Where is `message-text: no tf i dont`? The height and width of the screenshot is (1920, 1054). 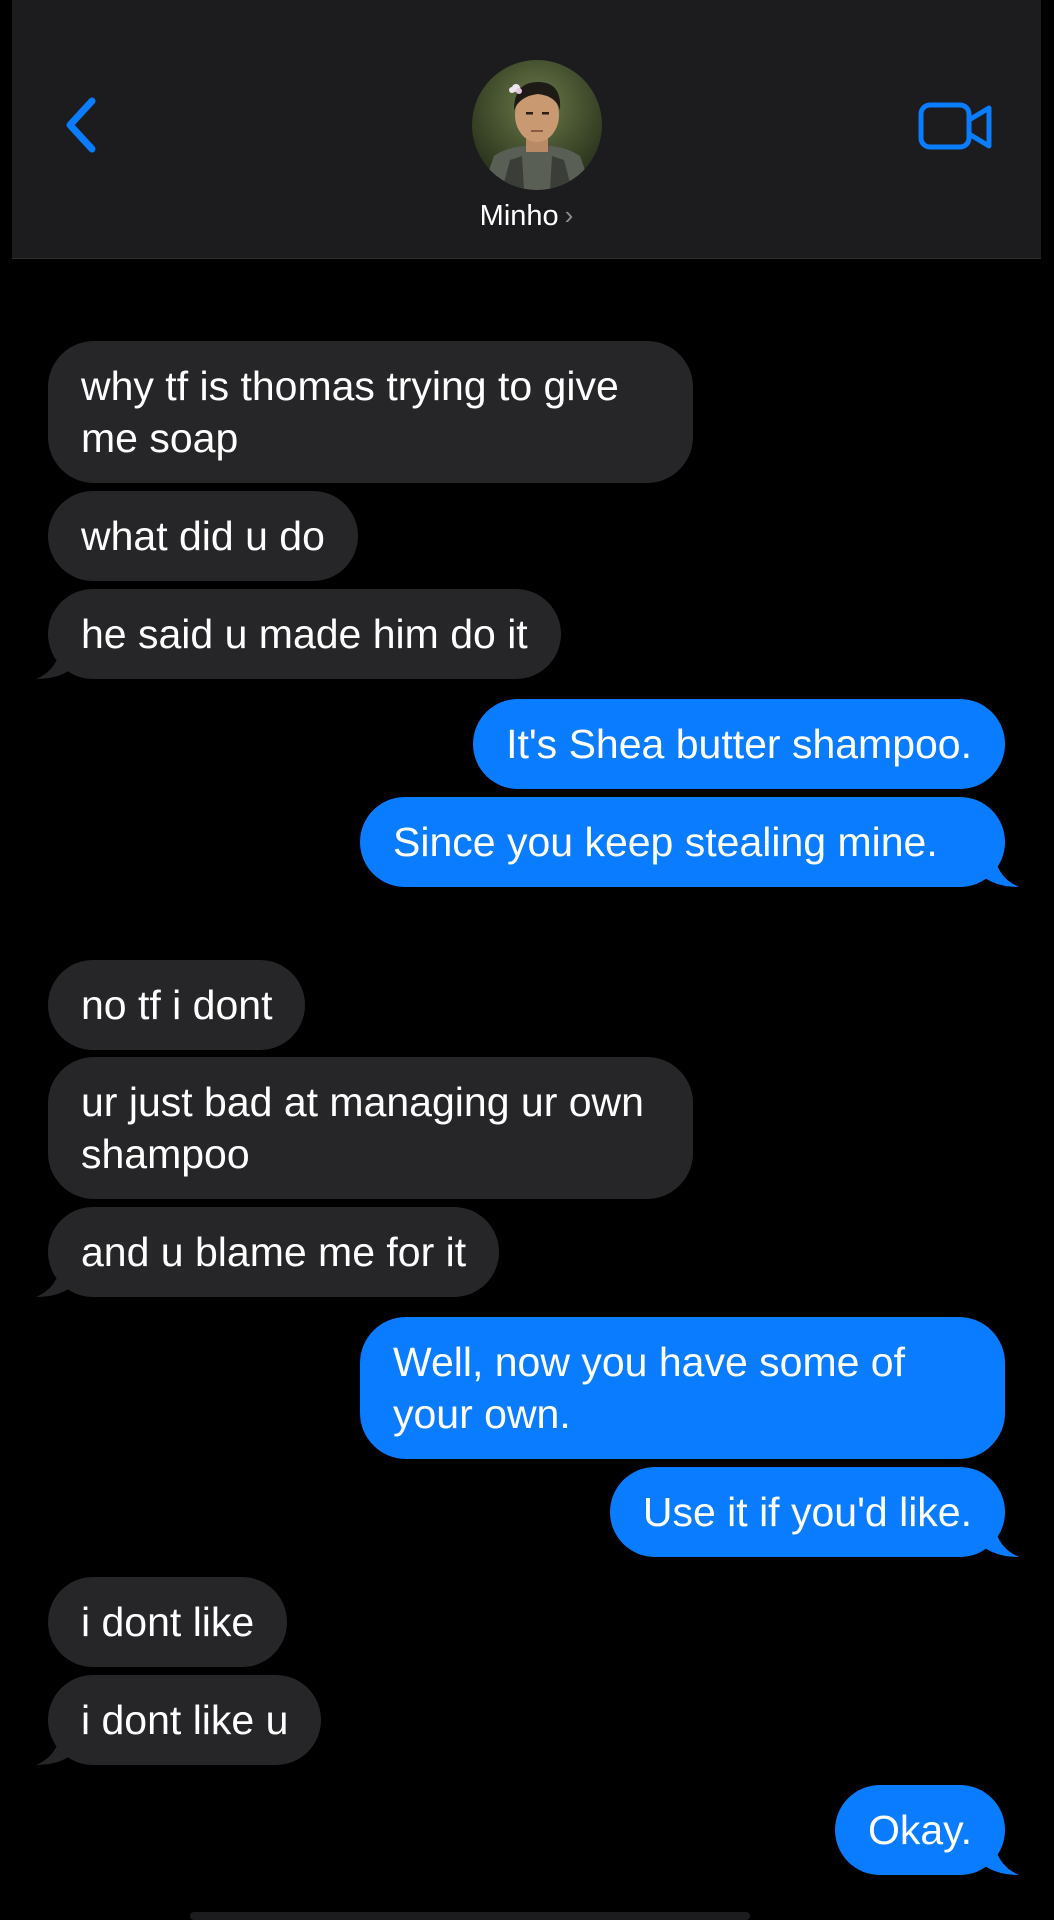 message-text: no tf i dont is located at coordinates (177, 1005).